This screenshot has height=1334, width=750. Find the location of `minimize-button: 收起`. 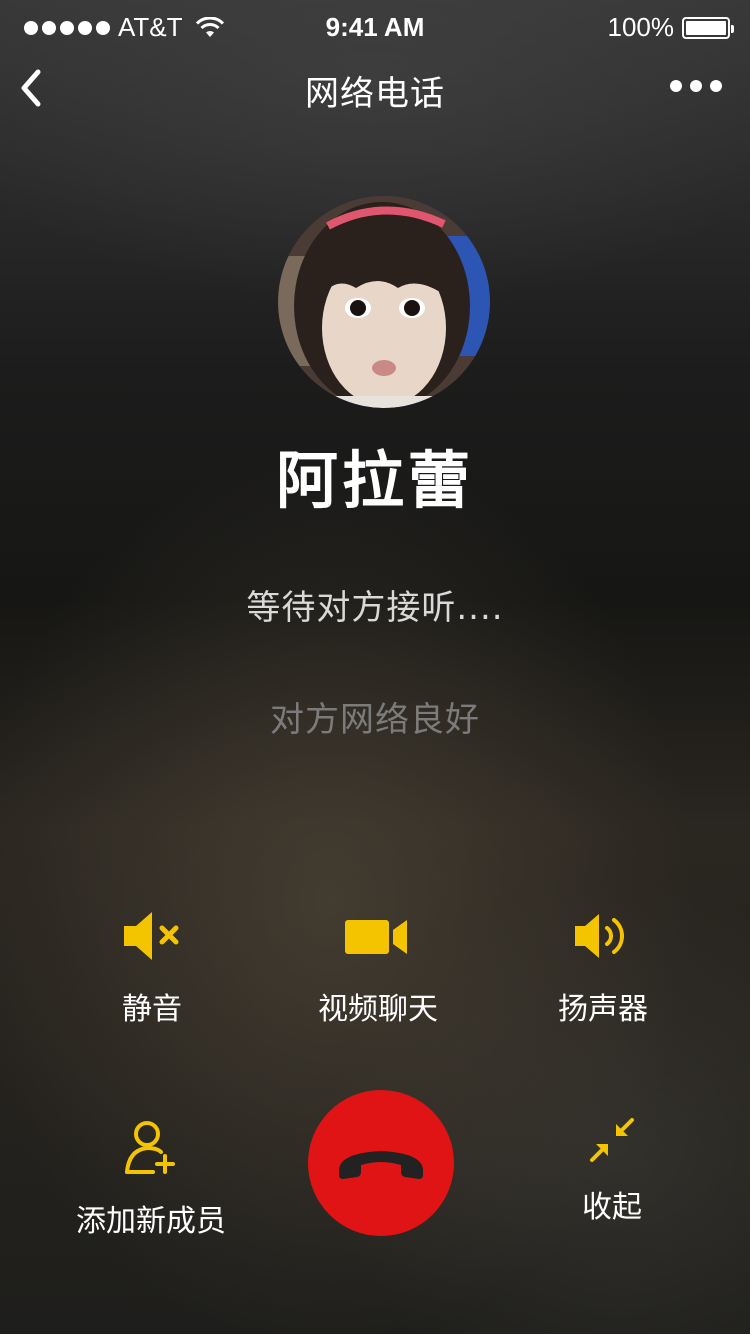

minimize-button: 收起 is located at coordinates (612, 1171).